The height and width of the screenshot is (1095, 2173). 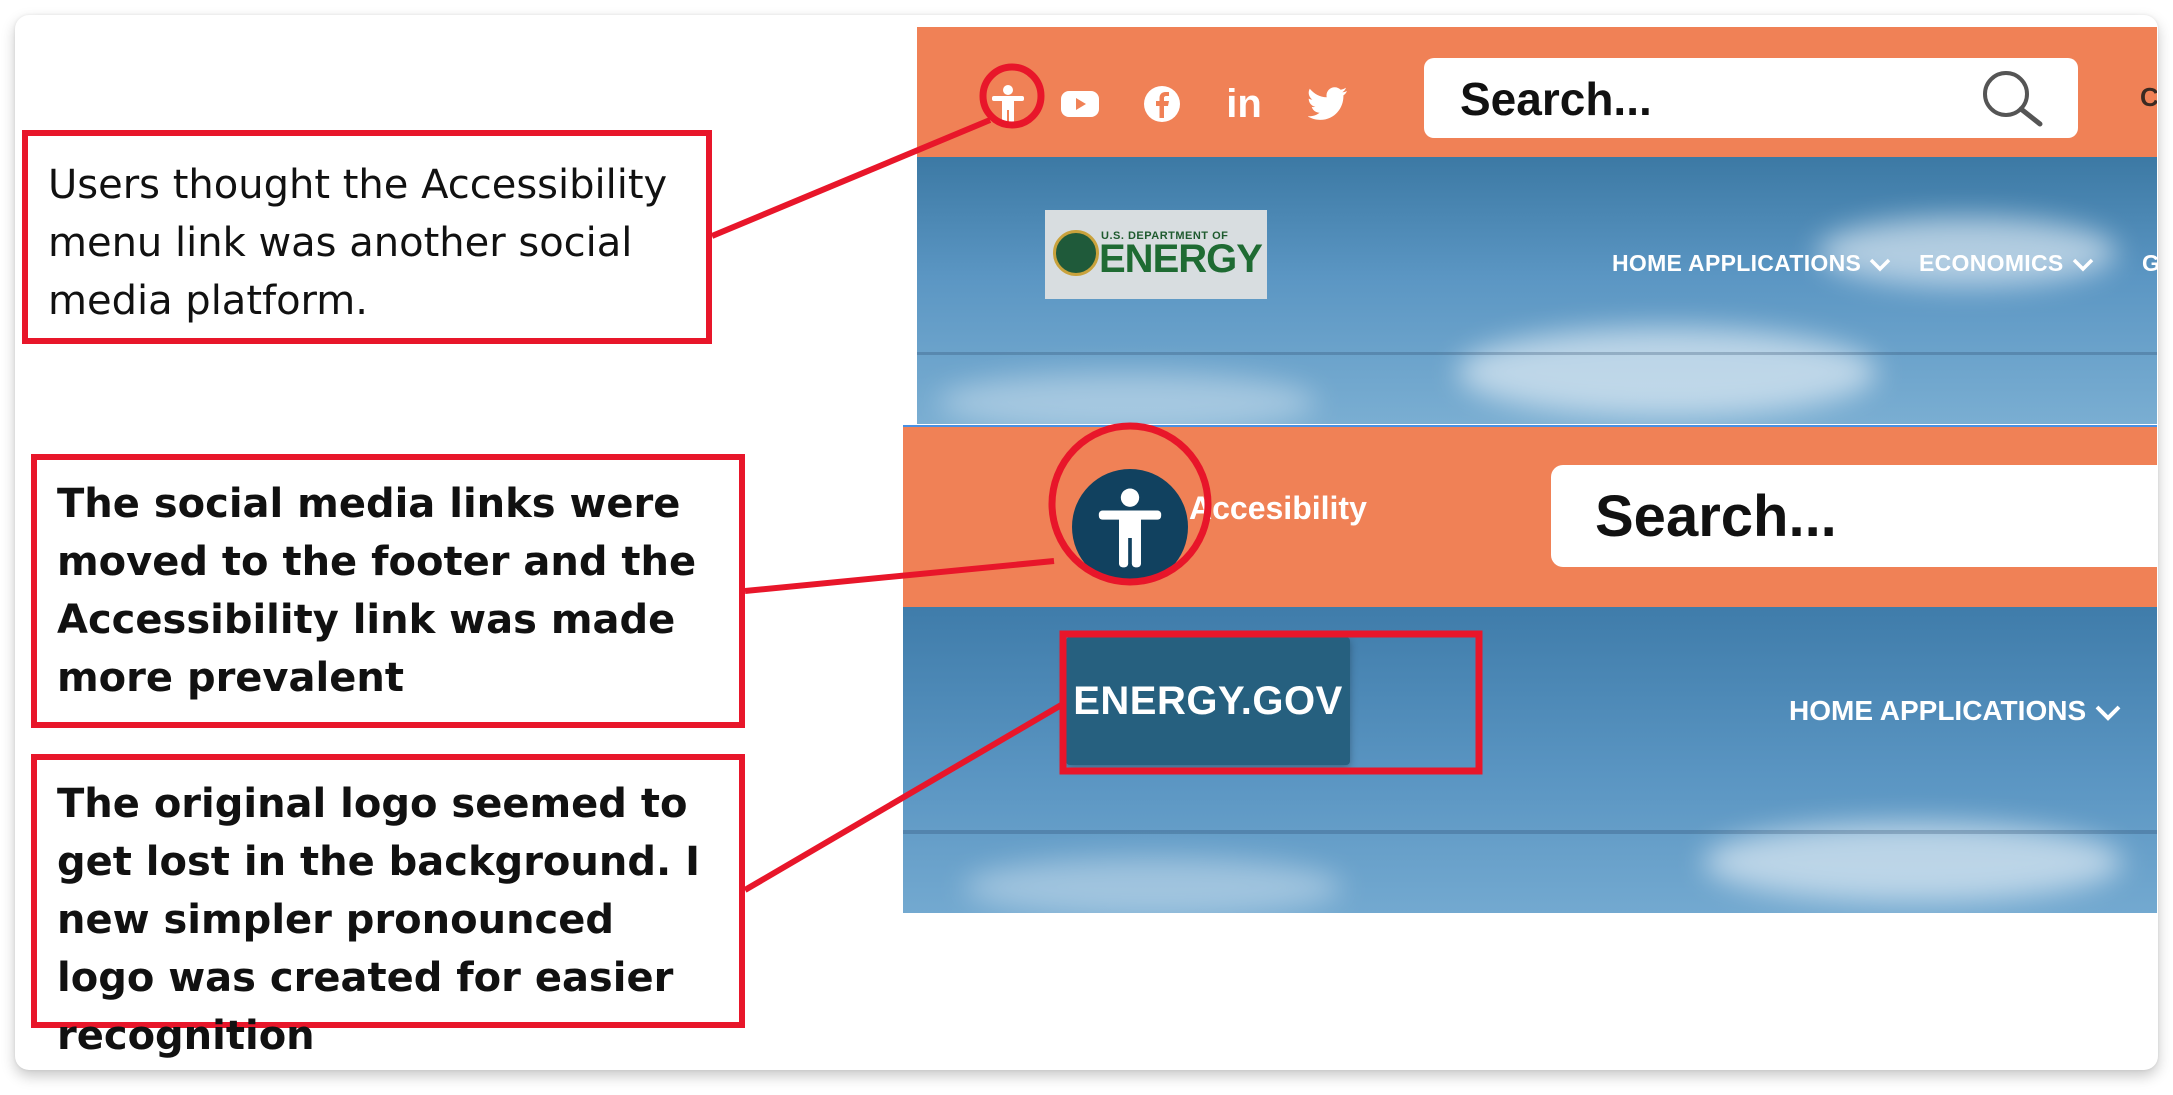 I want to click on twitter-icon, so click(x=1328, y=104).